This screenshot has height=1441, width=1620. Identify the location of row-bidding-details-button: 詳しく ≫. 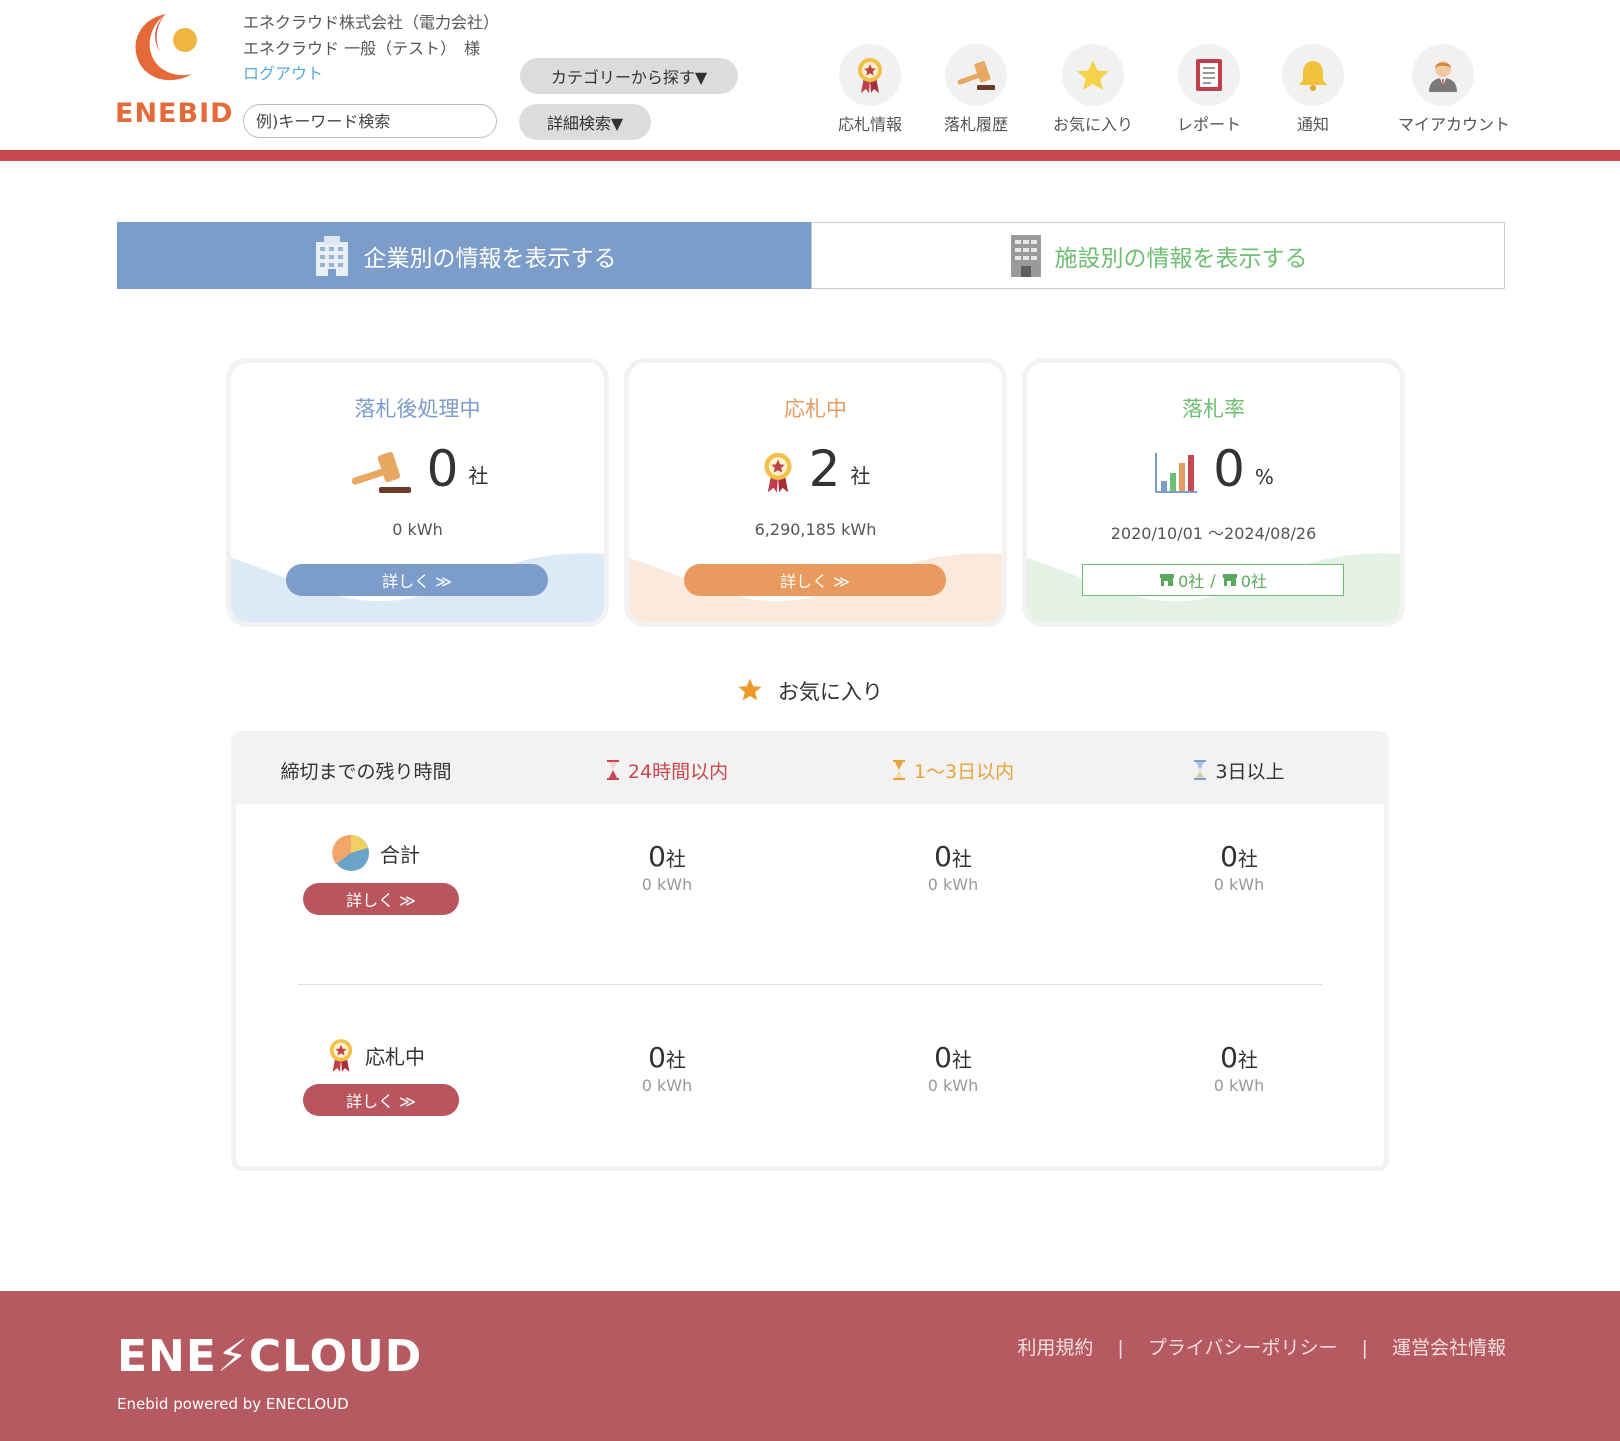
(381, 1100).